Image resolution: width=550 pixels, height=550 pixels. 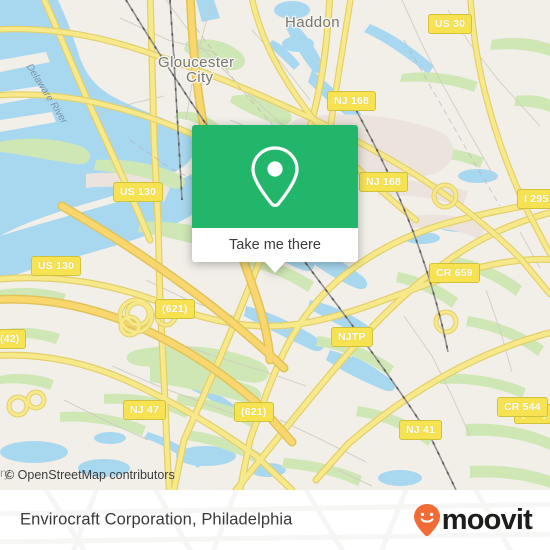 What do you see at coordinates (275, 267) in the screenshot?
I see `callout-pointer` at bounding box center [275, 267].